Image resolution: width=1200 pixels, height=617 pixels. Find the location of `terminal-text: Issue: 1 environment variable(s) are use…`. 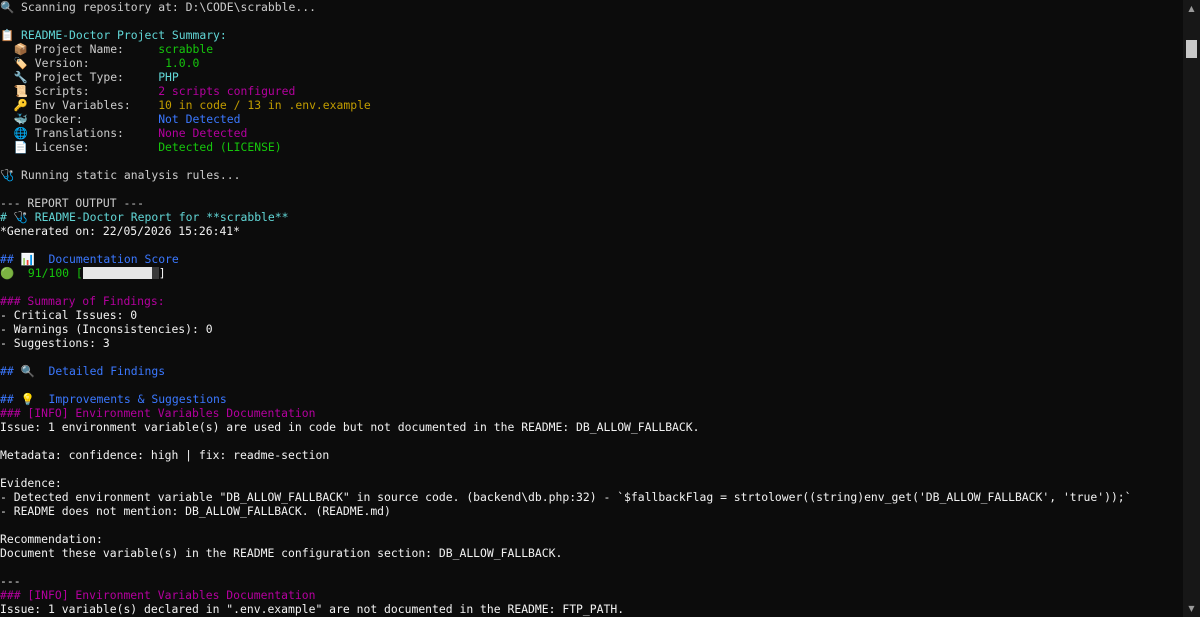

terminal-text: Issue: 1 environment variable(s) are use… is located at coordinates (350, 427).